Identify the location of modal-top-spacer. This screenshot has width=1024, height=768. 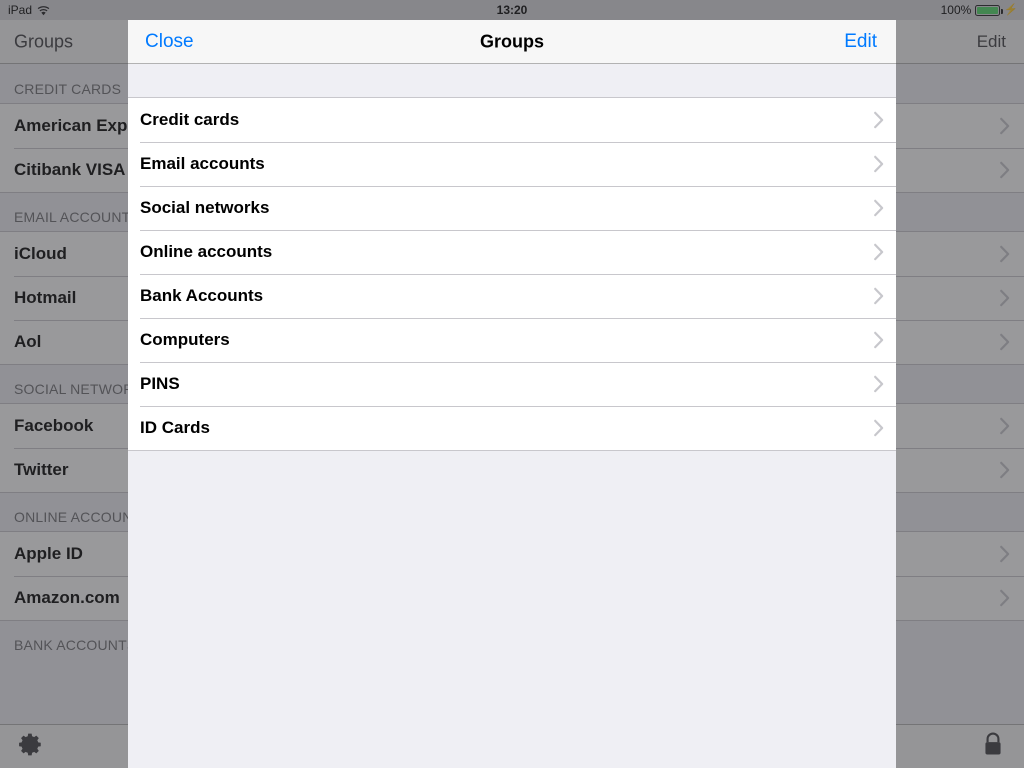
(512, 80).